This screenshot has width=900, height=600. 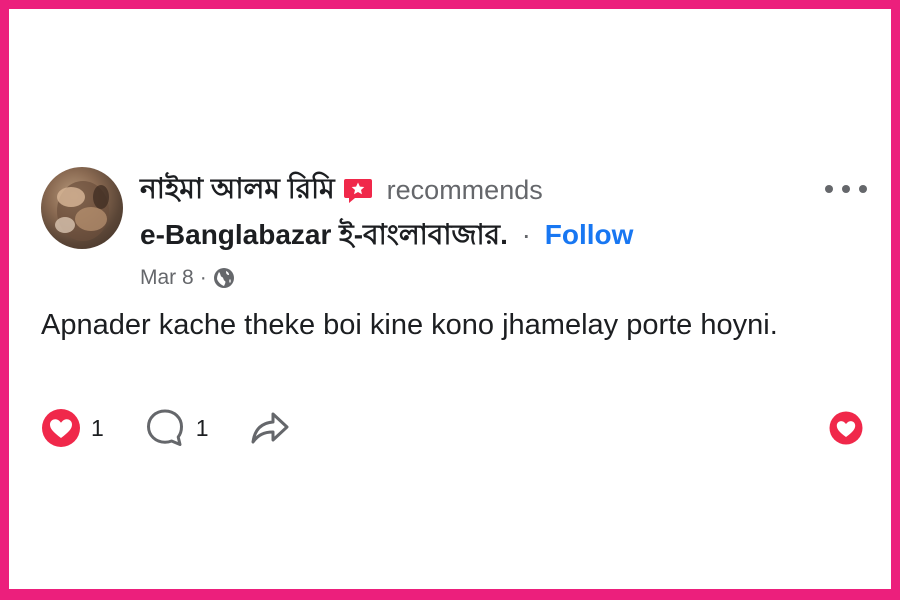 I want to click on post-meta: Mar 8 ·, so click(x=187, y=278).